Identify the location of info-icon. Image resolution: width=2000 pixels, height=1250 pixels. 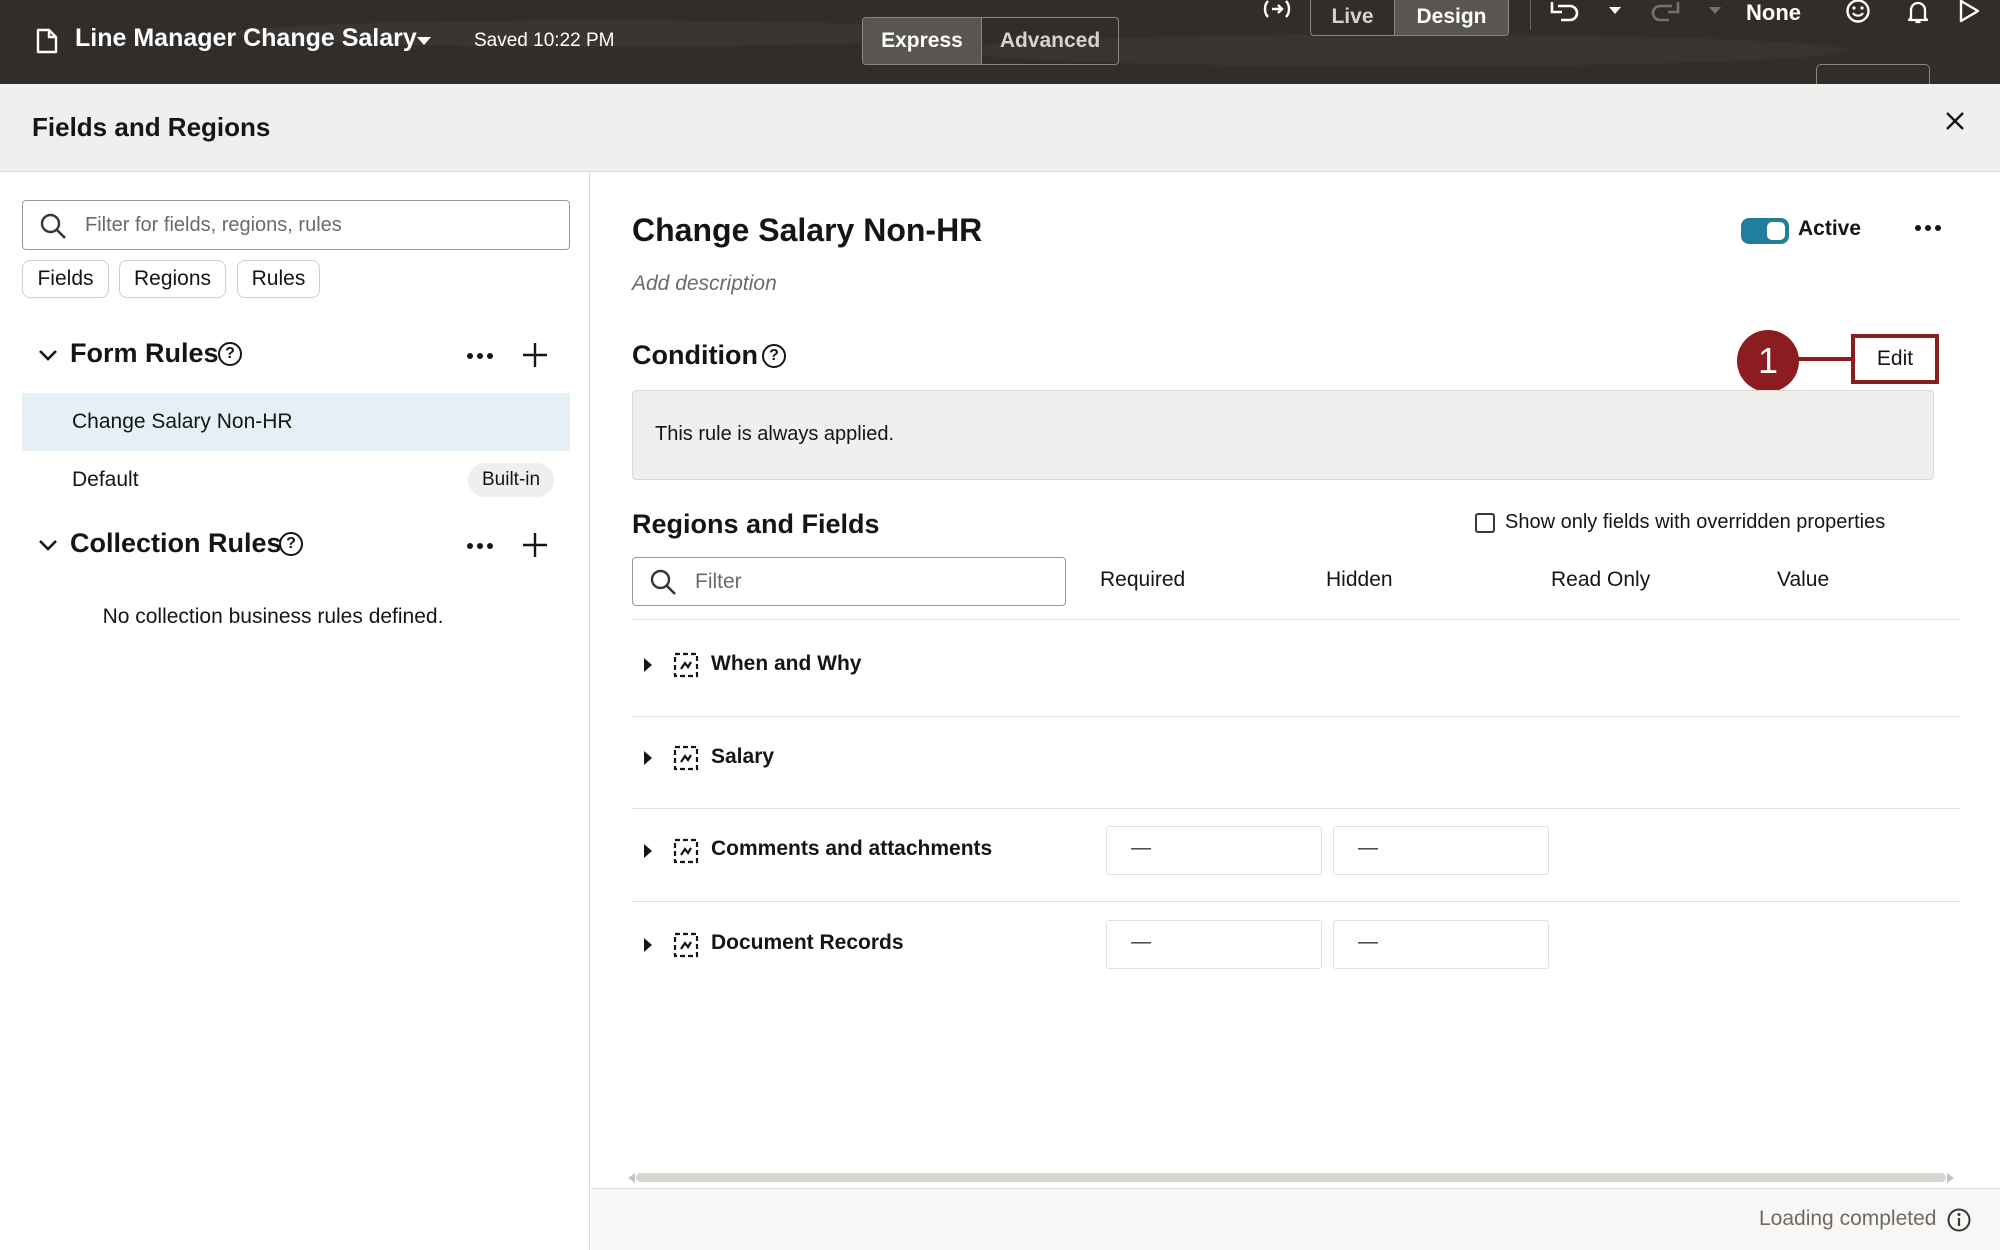
(1959, 1220).